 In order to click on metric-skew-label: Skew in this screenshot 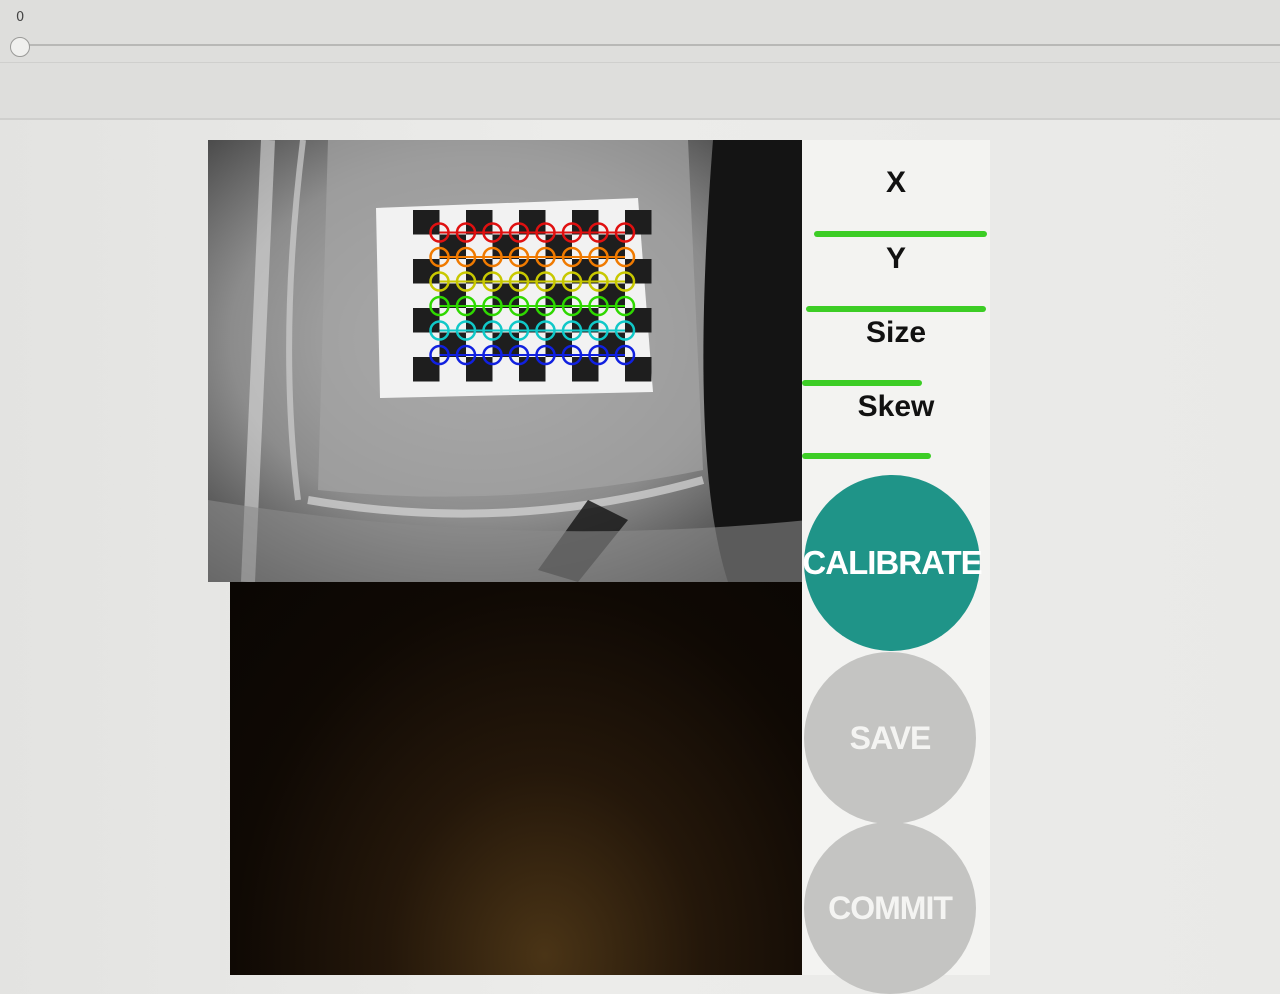, I will do `click(896, 406)`.